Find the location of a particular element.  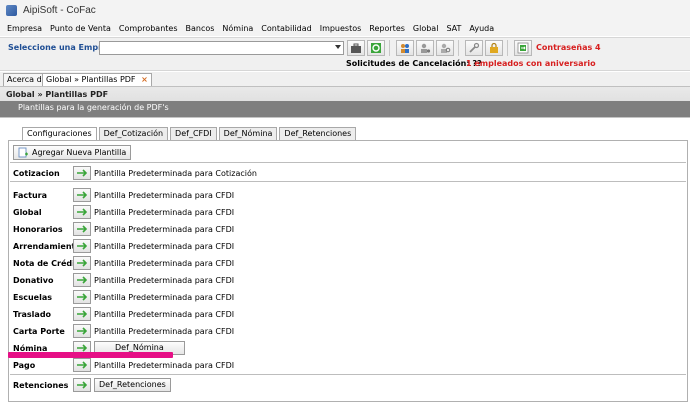

refresh-button is located at coordinates (376, 48).